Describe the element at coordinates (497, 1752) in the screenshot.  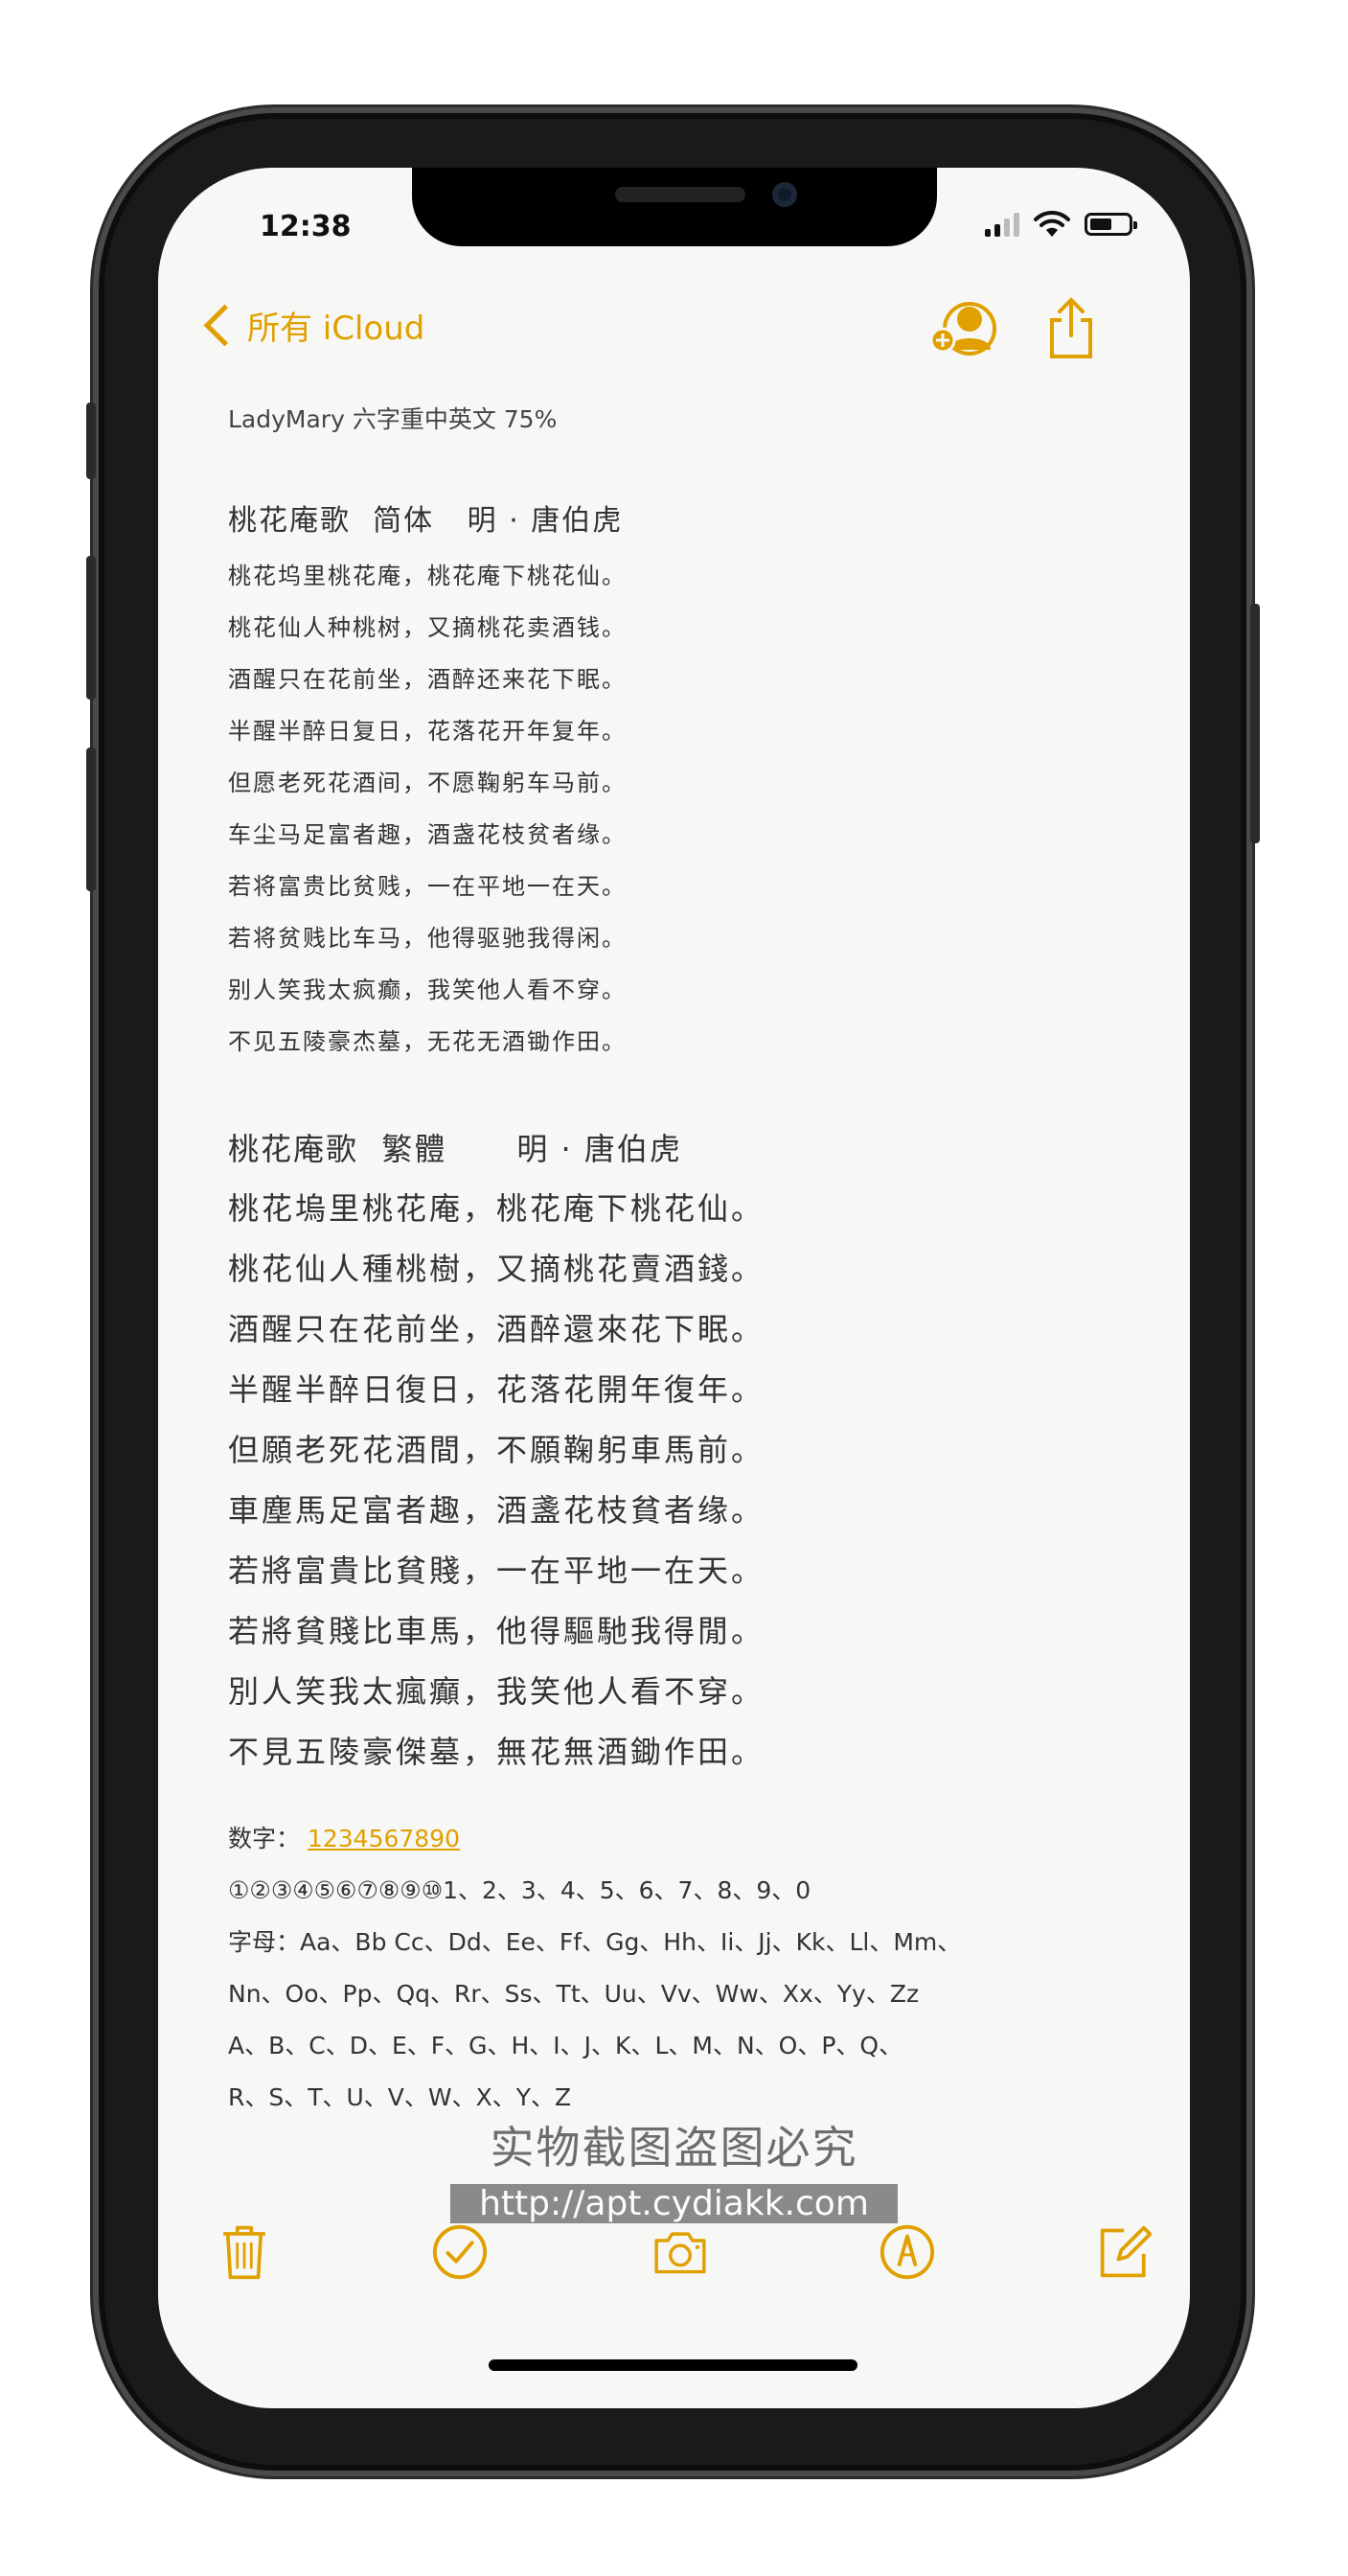
I see `poem-line: 不見五陵豪傑墓，無花無酒鋤作田。` at that location.